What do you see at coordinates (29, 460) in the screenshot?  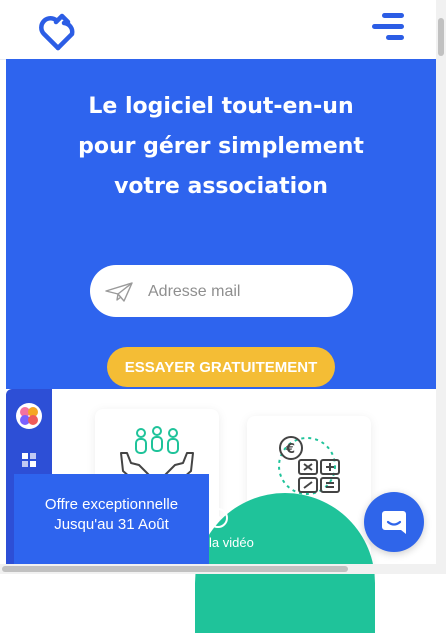 I see `grid-icon` at bounding box center [29, 460].